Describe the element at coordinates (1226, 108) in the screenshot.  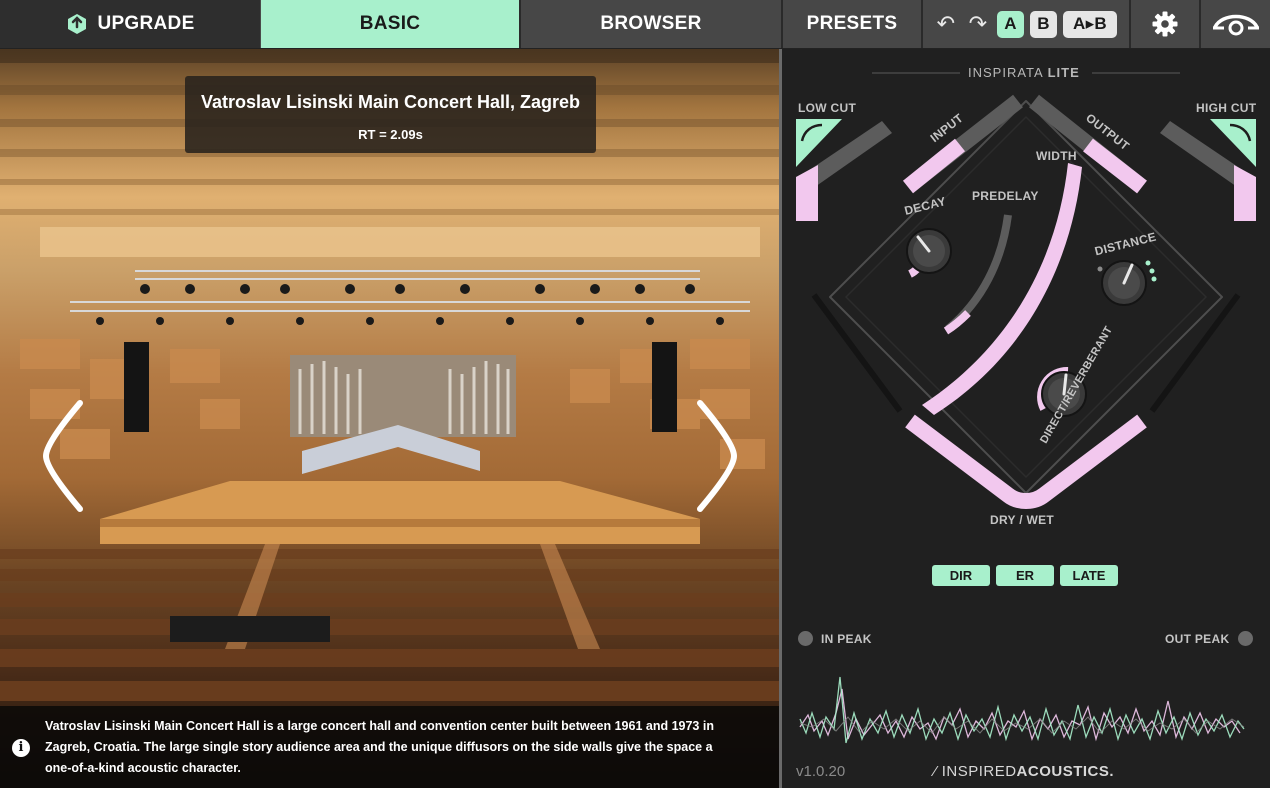
I see `high-cut-label: HIGH CUT` at that location.